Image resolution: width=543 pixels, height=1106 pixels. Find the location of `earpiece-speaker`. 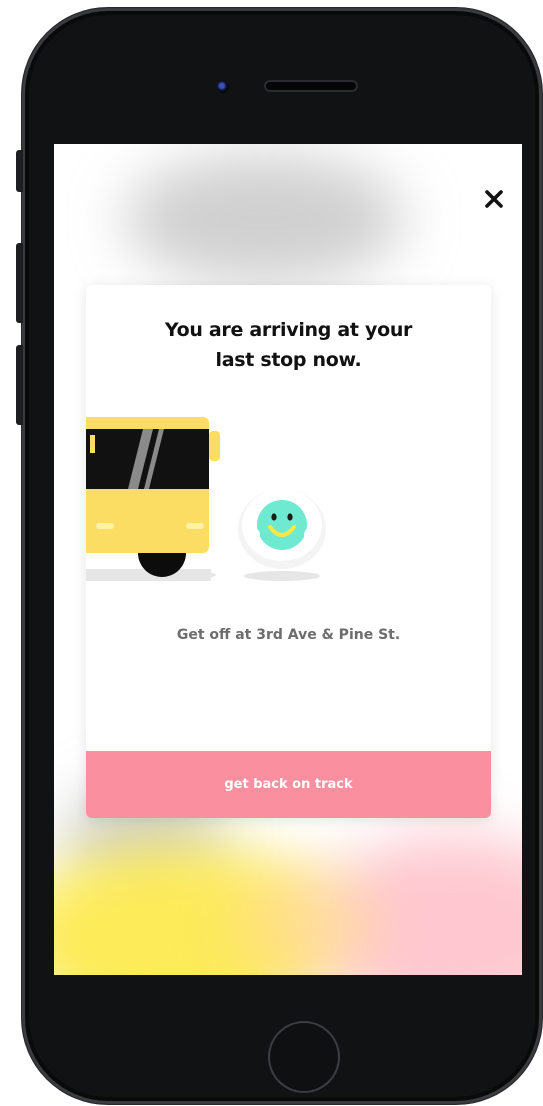

earpiece-speaker is located at coordinates (311, 86).